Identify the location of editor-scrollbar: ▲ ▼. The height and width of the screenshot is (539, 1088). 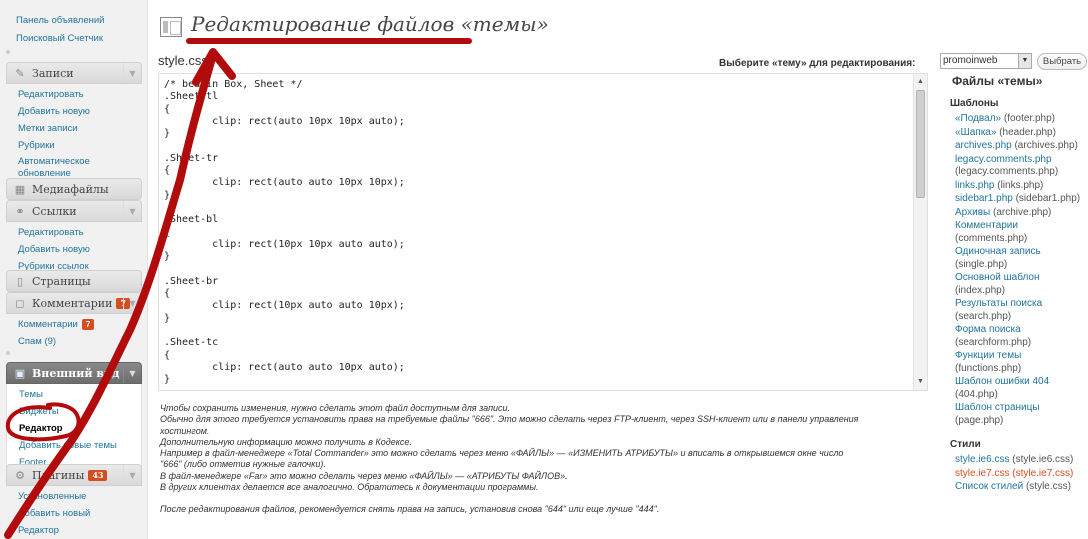
(920, 232).